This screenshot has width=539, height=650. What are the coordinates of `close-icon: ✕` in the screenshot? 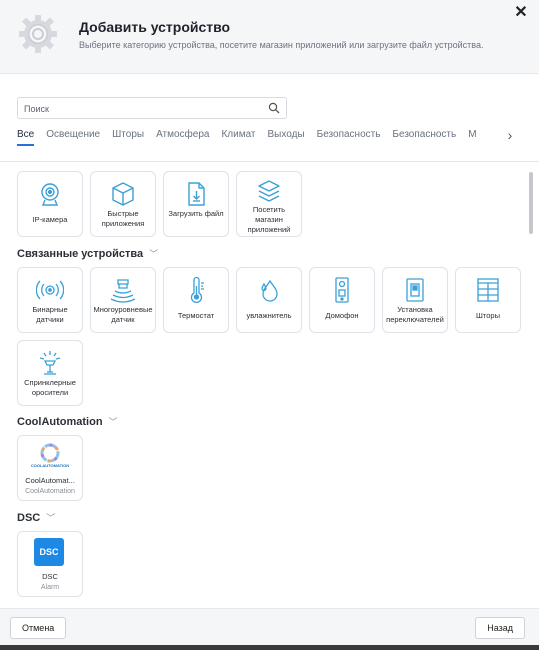 It's located at (520, 12).